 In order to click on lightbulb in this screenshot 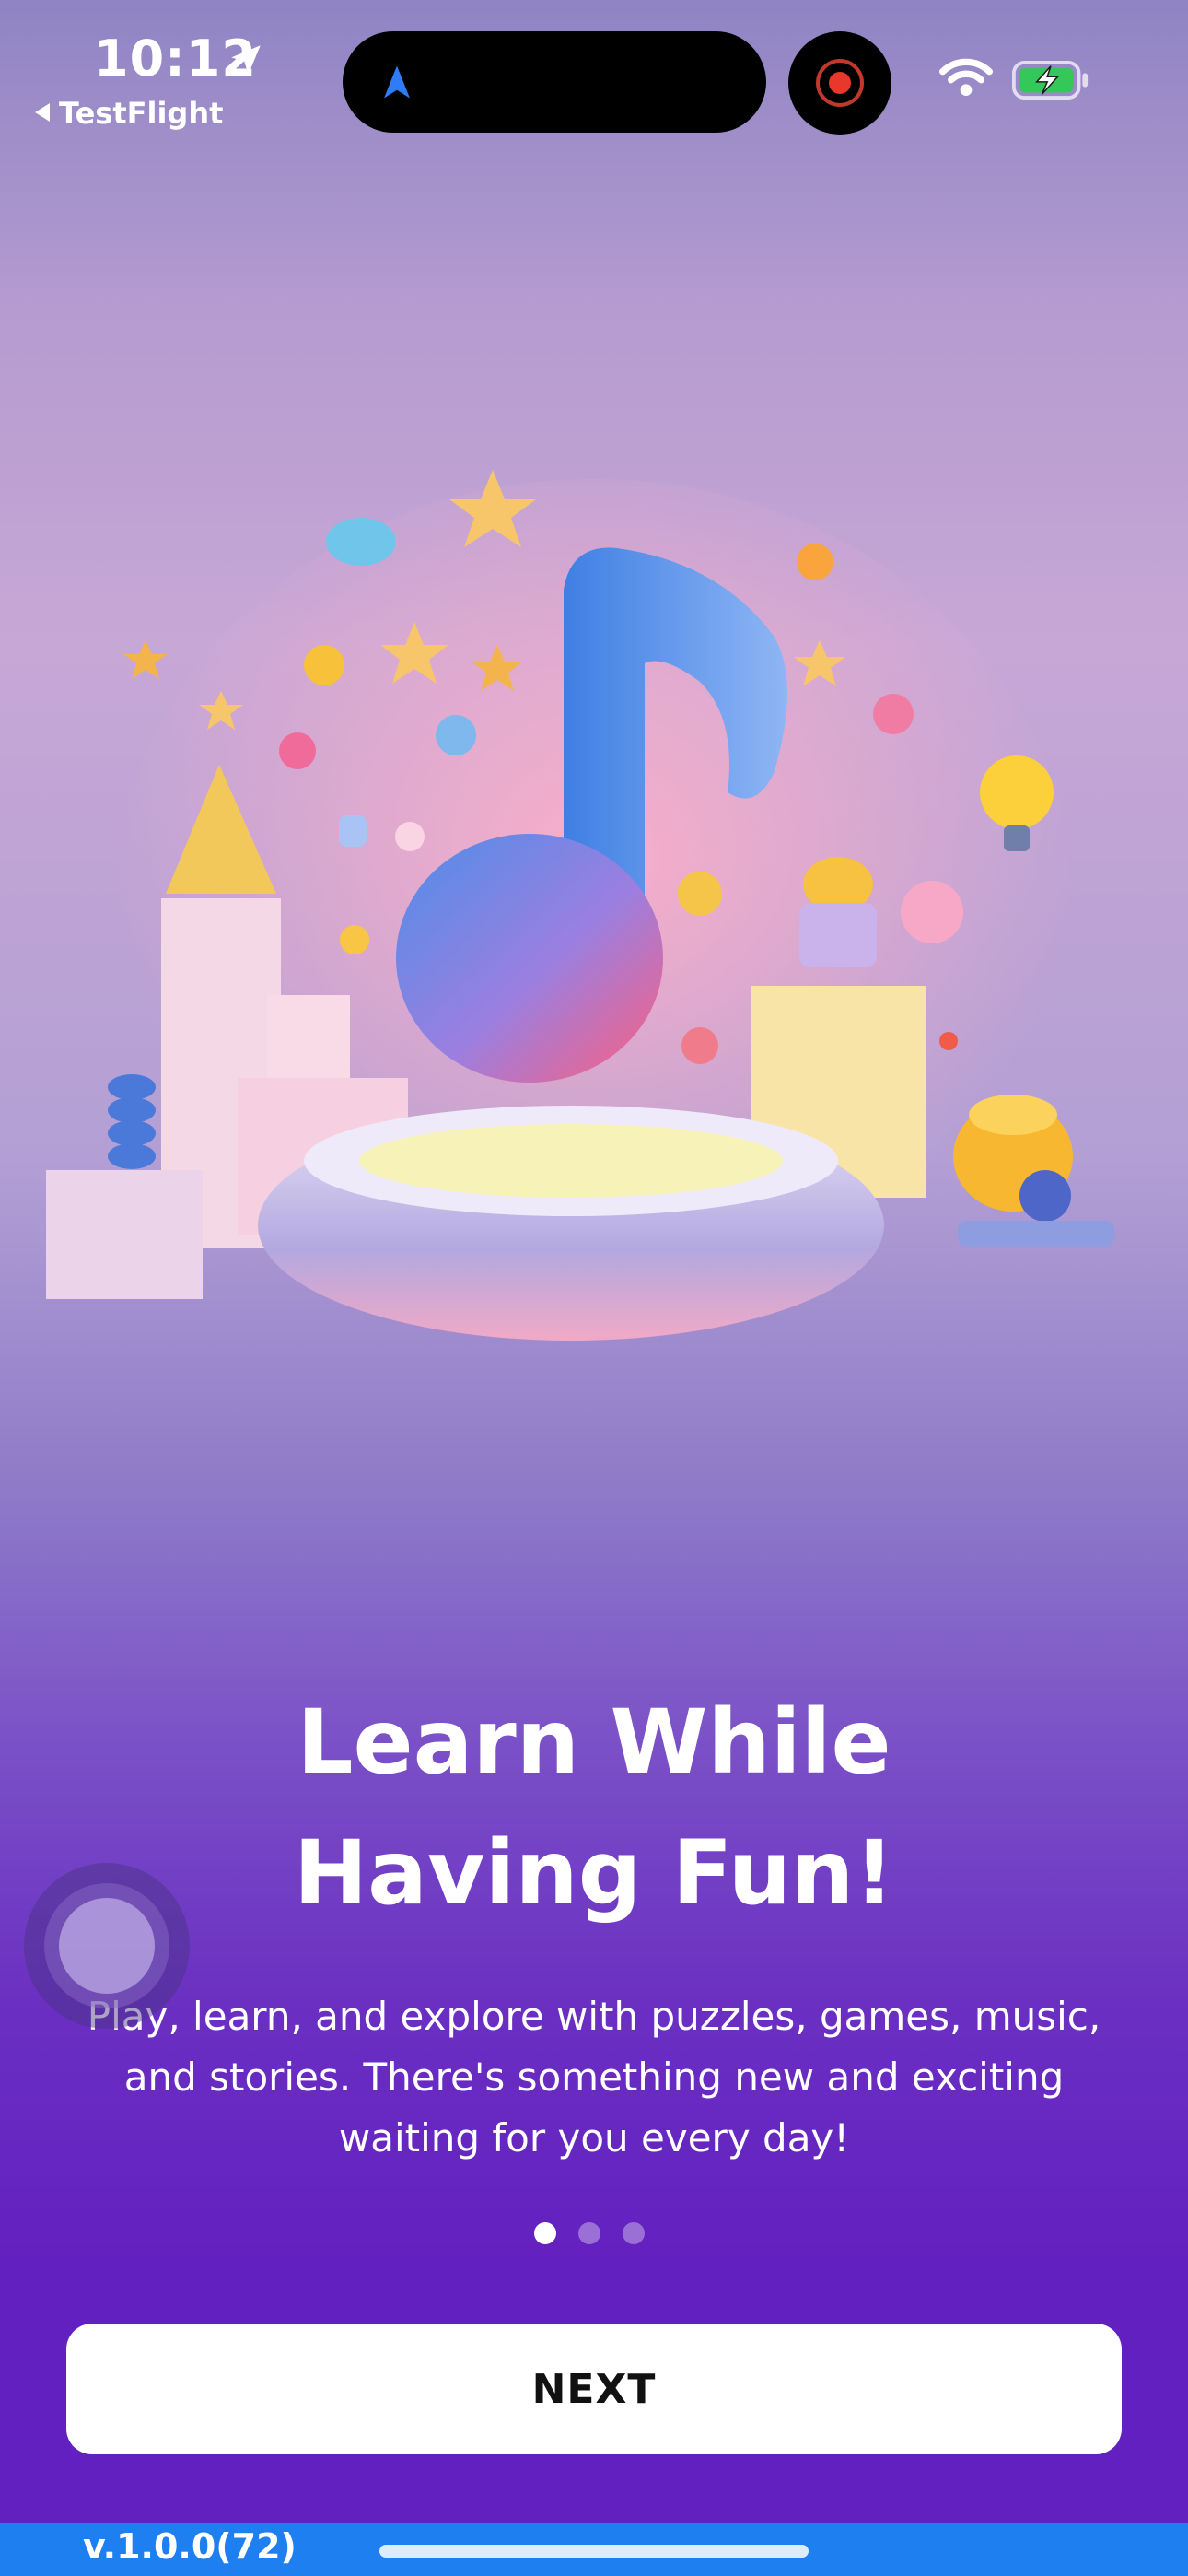, I will do `click(1017, 792)`.